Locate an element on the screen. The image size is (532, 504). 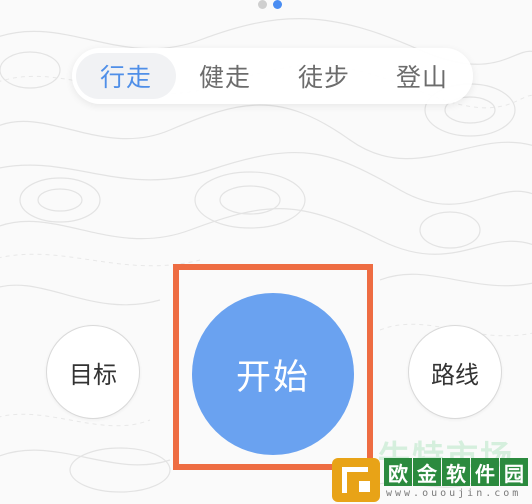
watermark-char: 件 is located at coordinates (485, 472).